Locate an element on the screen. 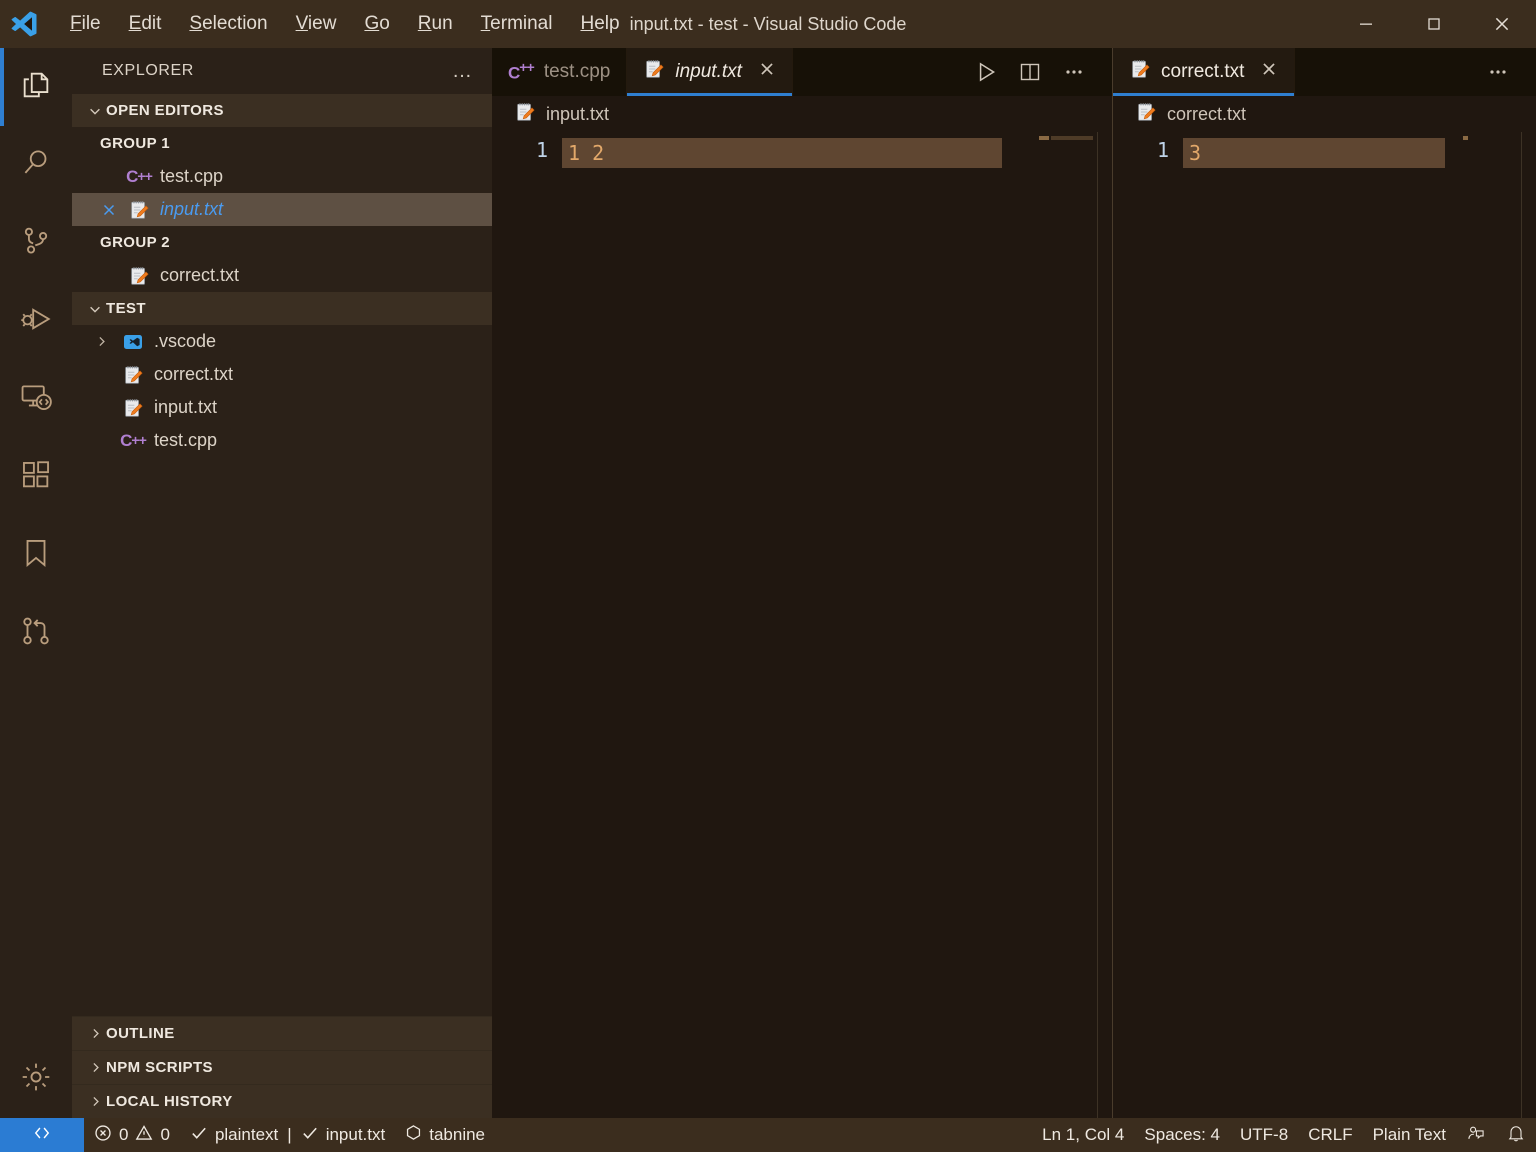 The image size is (1536, 1152). section-workspace-label: TEST is located at coordinates (126, 308).